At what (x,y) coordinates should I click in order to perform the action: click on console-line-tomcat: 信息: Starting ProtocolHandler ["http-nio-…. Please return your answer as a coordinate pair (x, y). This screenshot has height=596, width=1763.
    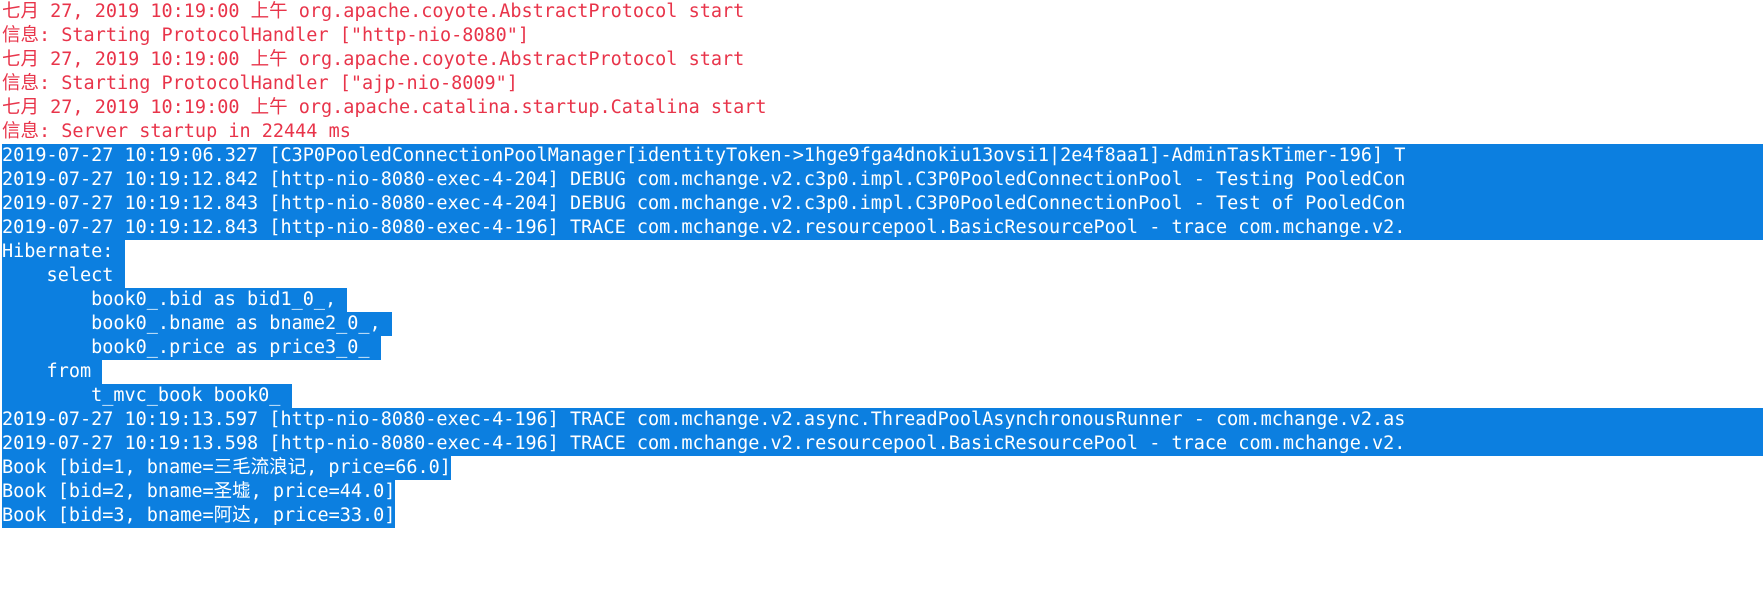
    Looking at the image, I should click on (881, 36).